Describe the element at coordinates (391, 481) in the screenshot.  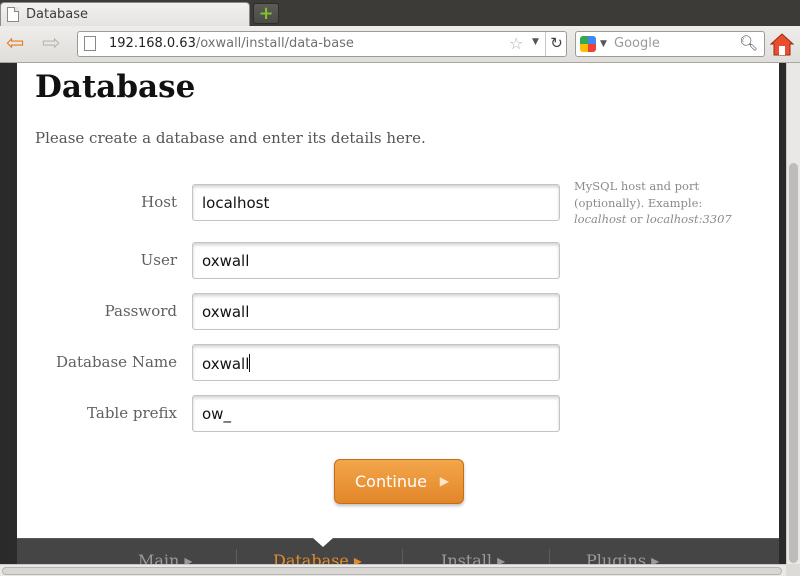
I see `continue-label: Continue` at that location.